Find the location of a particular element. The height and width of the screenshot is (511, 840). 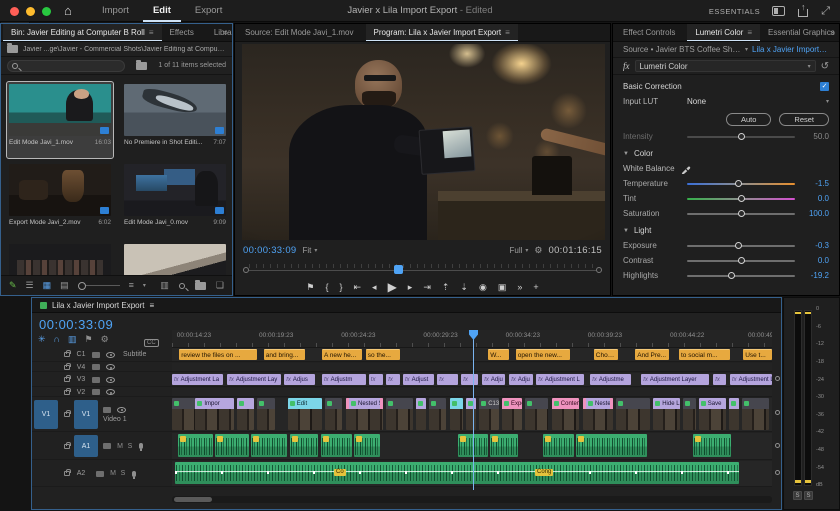

add-button: + is located at coordinates (535, 287).